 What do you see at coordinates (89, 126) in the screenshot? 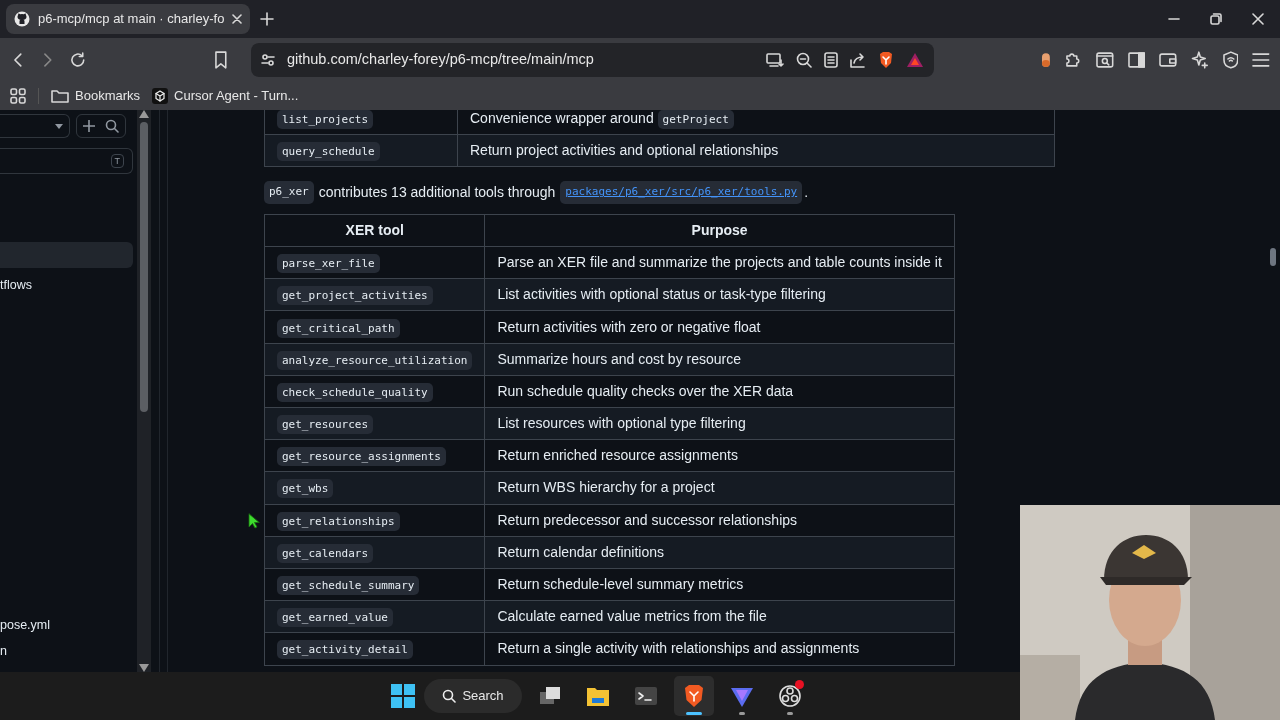
I see `add-icon` at bounding box center [89, 126].